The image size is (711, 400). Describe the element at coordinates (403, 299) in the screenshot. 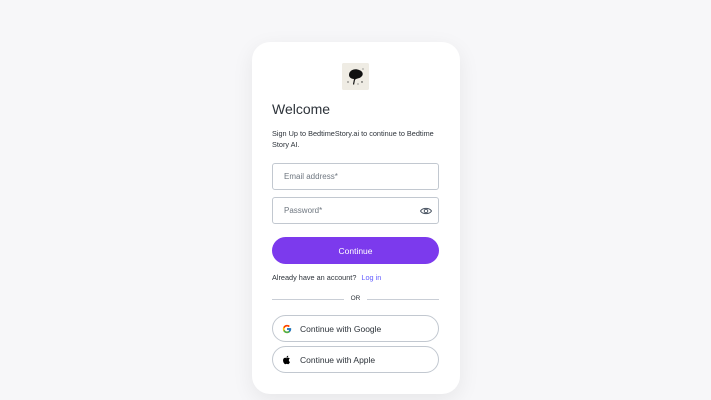

I see `divider-line-right` at that location.